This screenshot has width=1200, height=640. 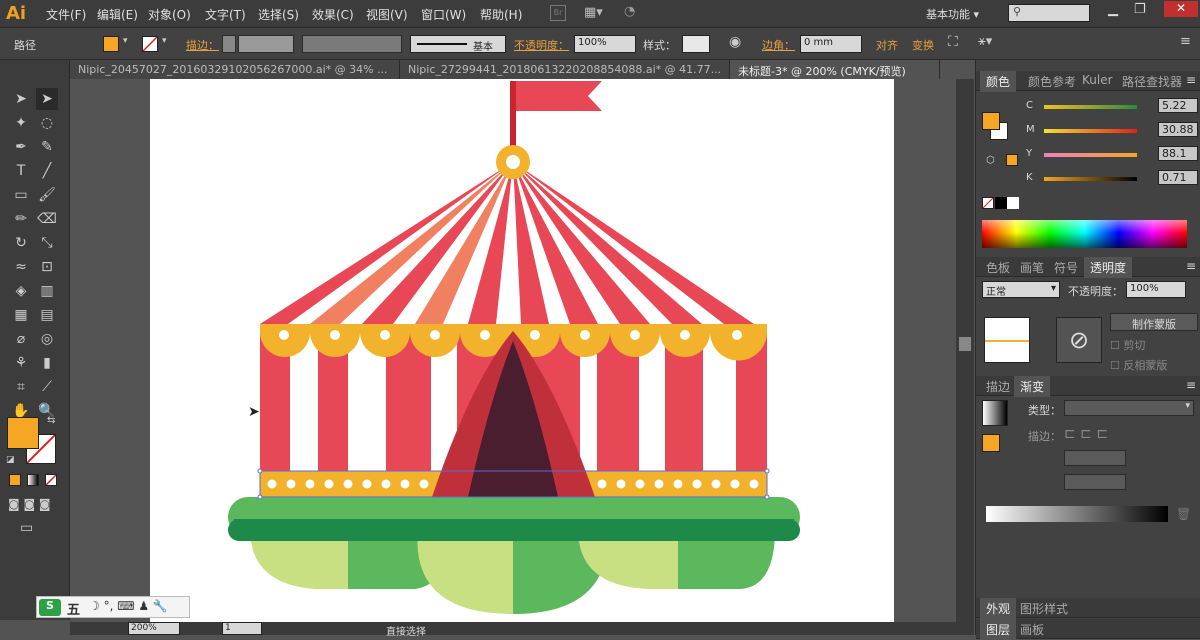 I want to click on channel-y-input: 88.1, so click(x=1178, y=153).